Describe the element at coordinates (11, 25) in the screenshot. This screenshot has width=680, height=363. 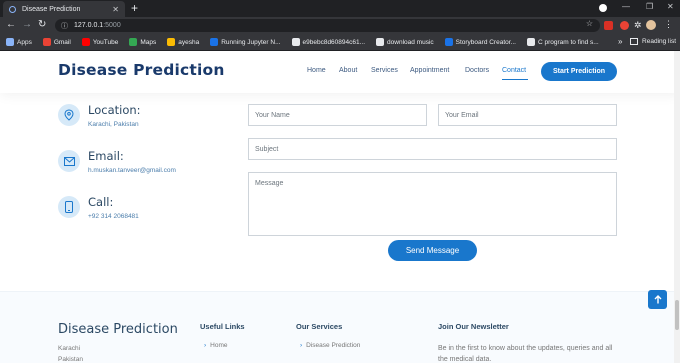
I see `back-icon: ←` at that location.